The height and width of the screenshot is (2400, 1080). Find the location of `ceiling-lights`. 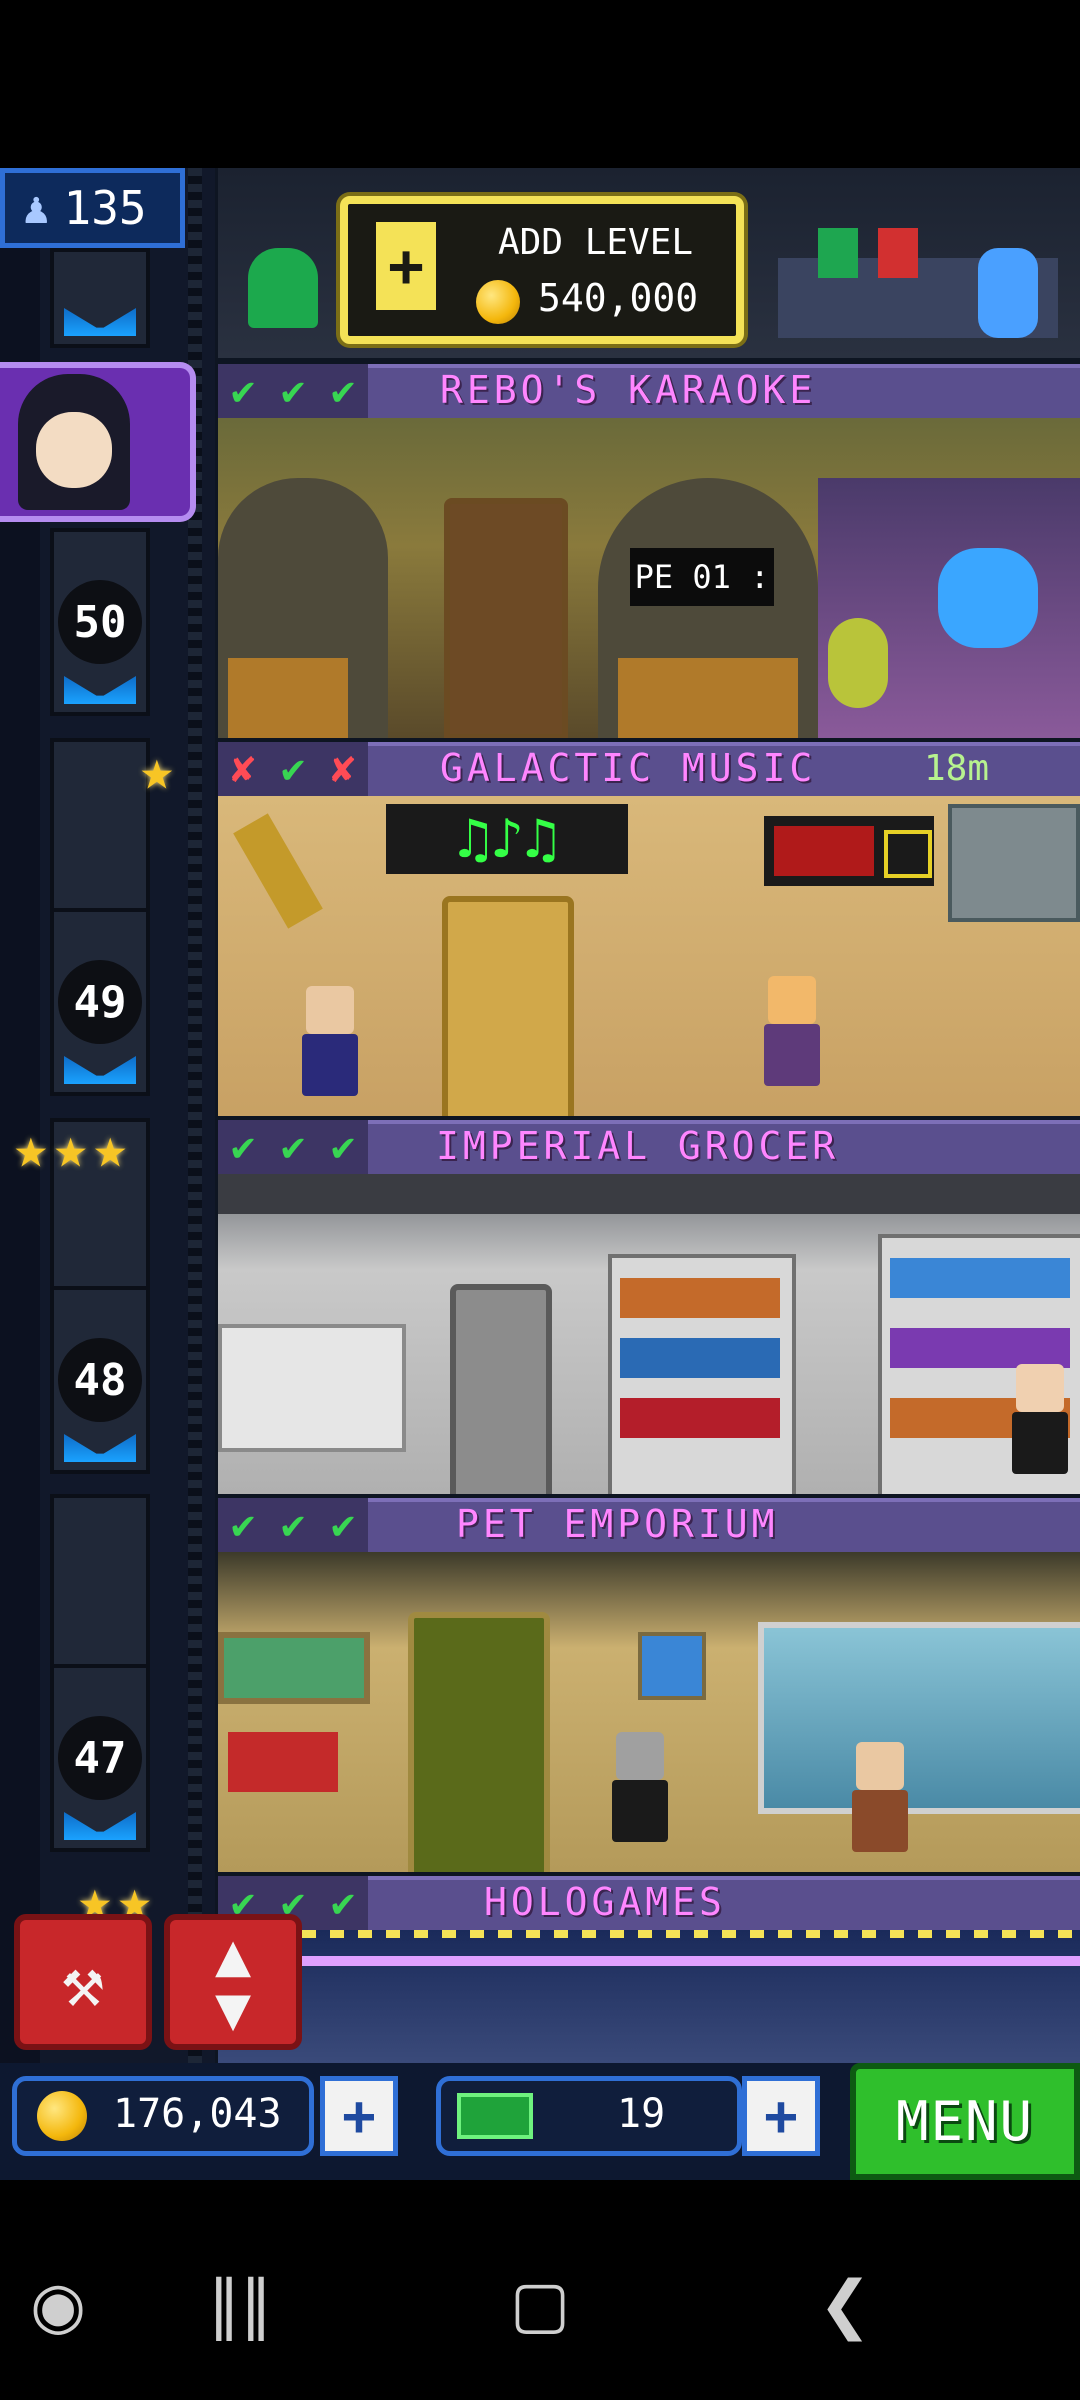

ceiling-lights is located at coordinates (649, 1194).